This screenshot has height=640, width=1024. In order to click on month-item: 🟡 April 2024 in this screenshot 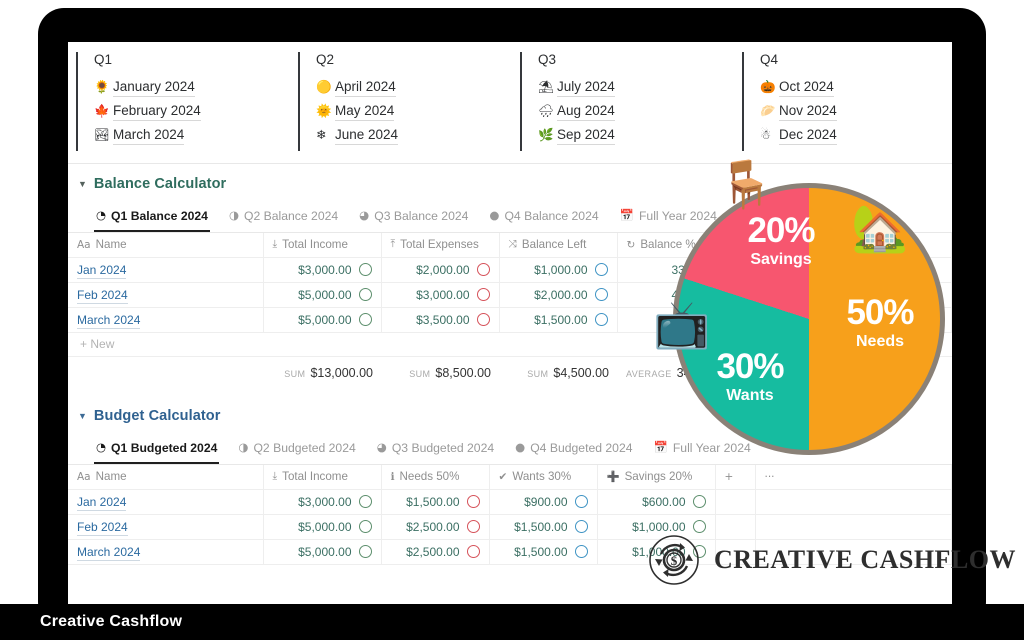, I will do `click(412, 87)`.